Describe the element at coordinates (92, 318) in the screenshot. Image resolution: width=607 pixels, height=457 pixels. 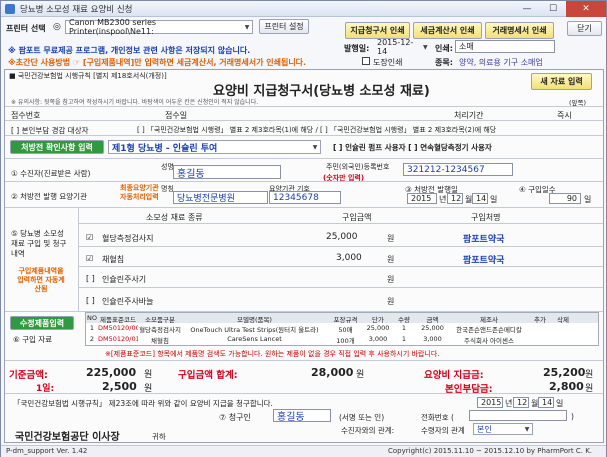
I see `product-header-cell: NO` at that location.